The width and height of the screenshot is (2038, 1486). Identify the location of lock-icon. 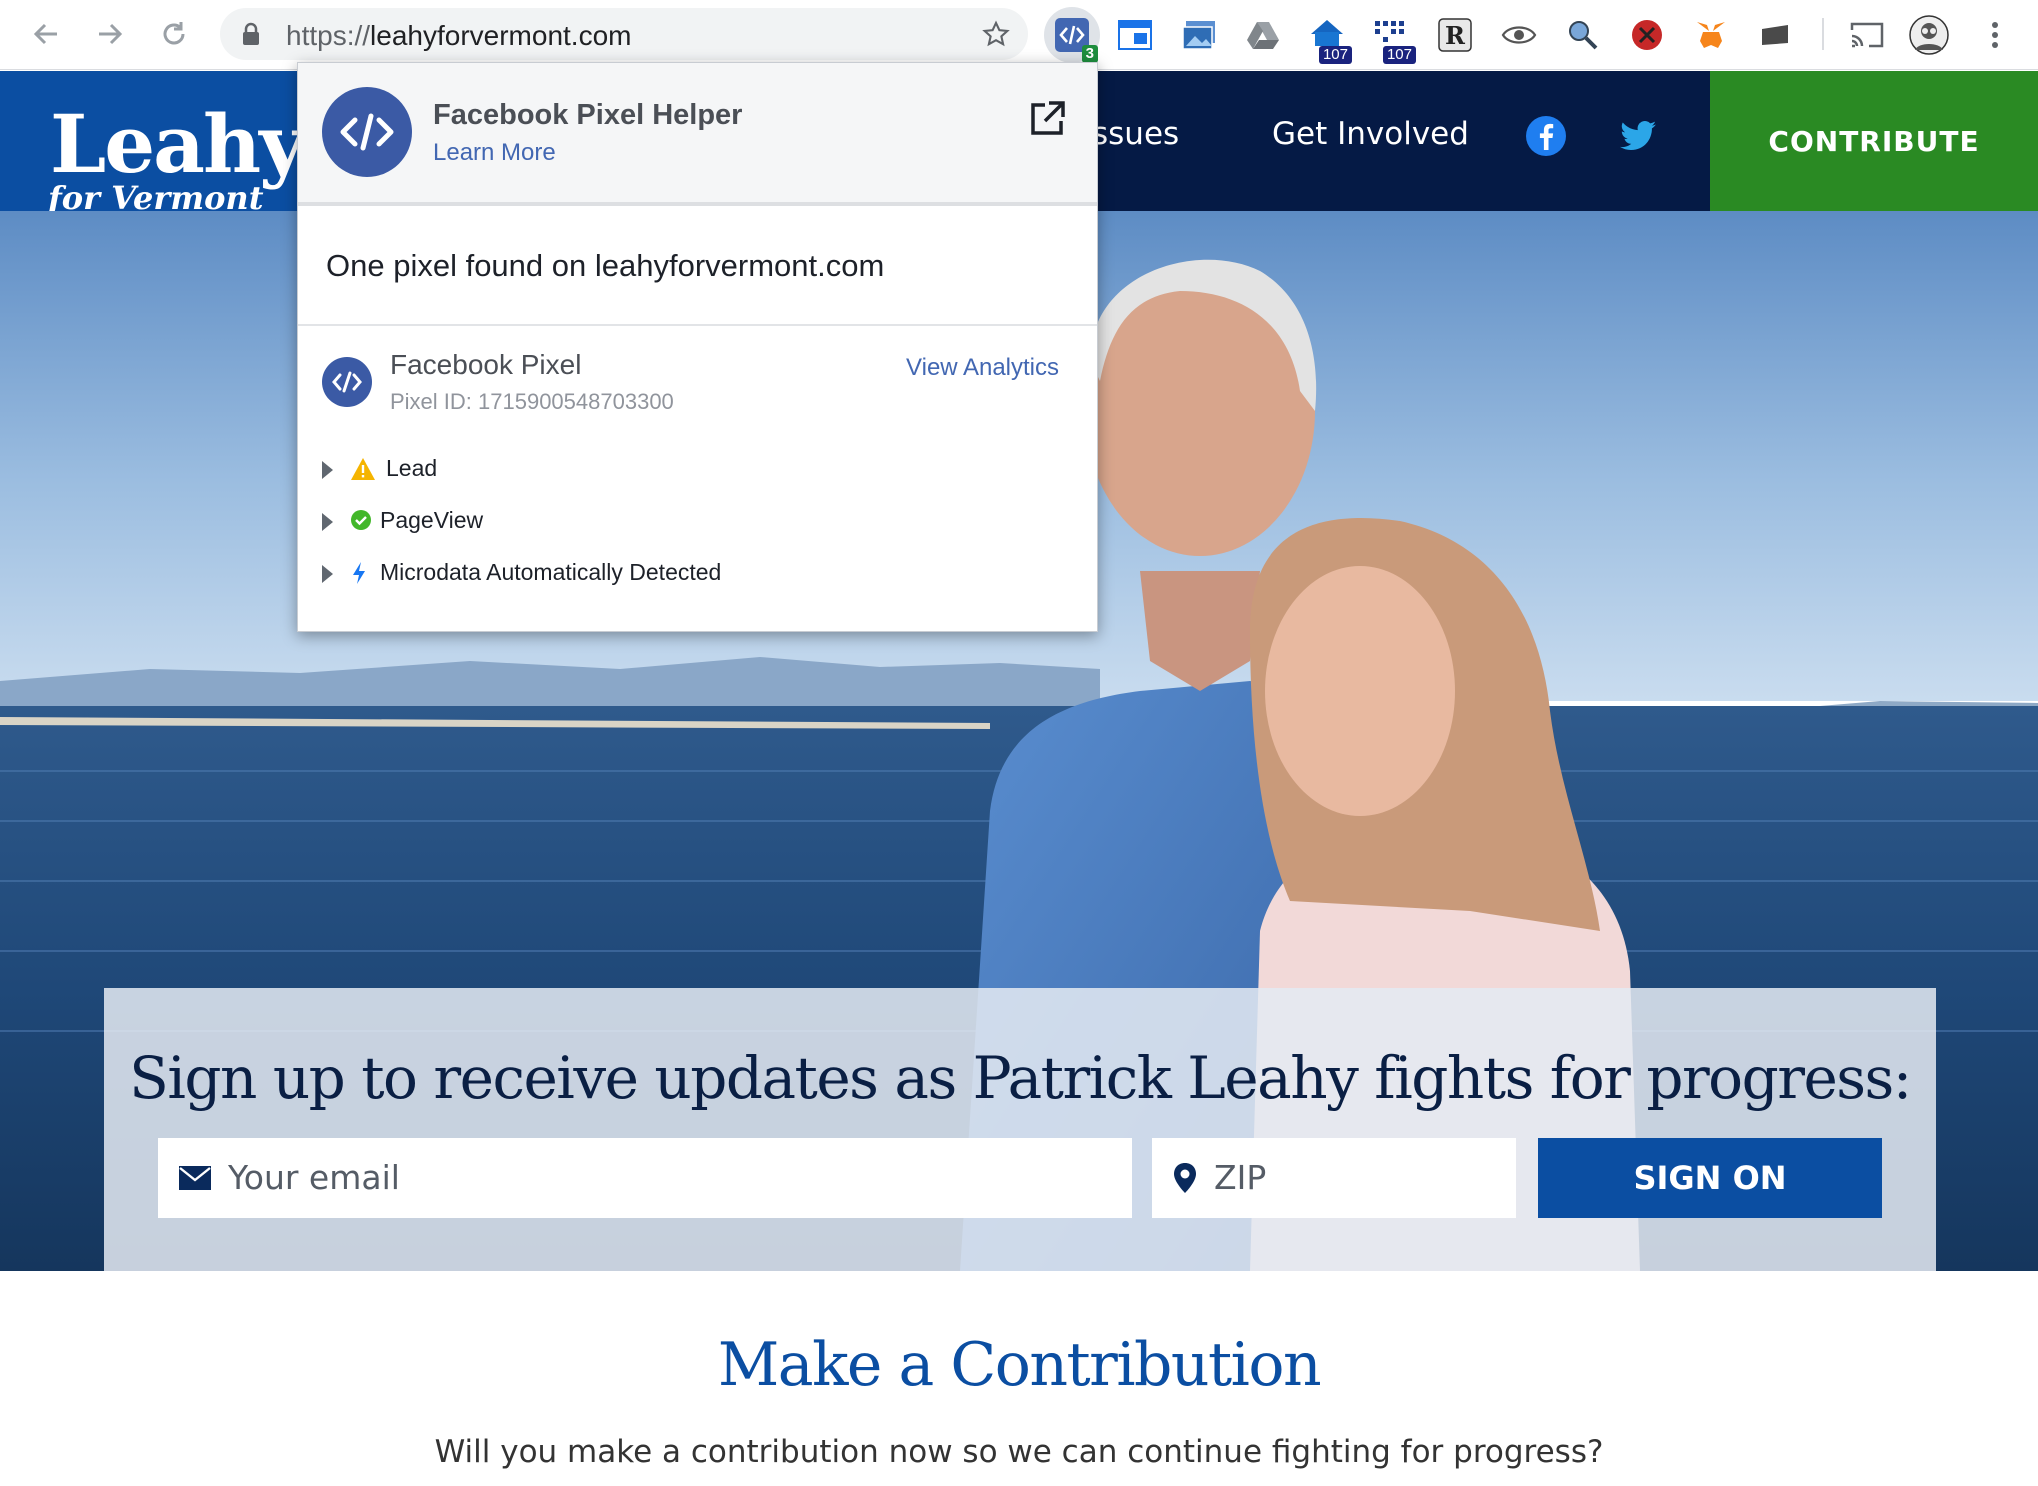
(251, 33).